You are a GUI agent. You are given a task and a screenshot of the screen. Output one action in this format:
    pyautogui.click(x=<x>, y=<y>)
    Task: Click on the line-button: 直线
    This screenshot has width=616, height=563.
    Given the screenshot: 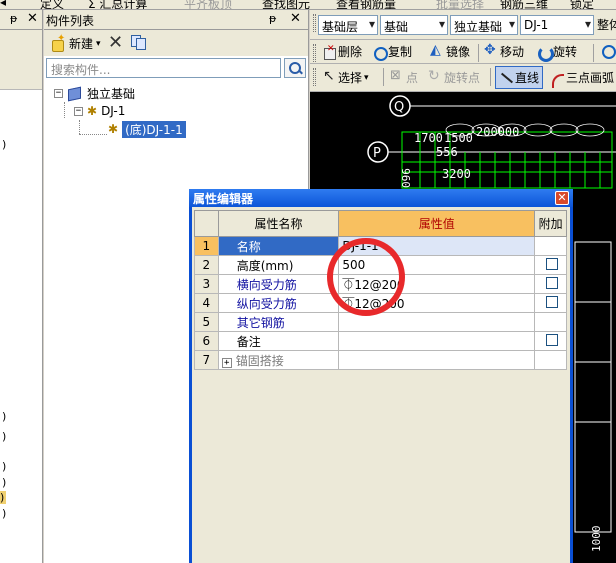 What is the action you would take?
    pyautogui.click(x=519, y=77)
    